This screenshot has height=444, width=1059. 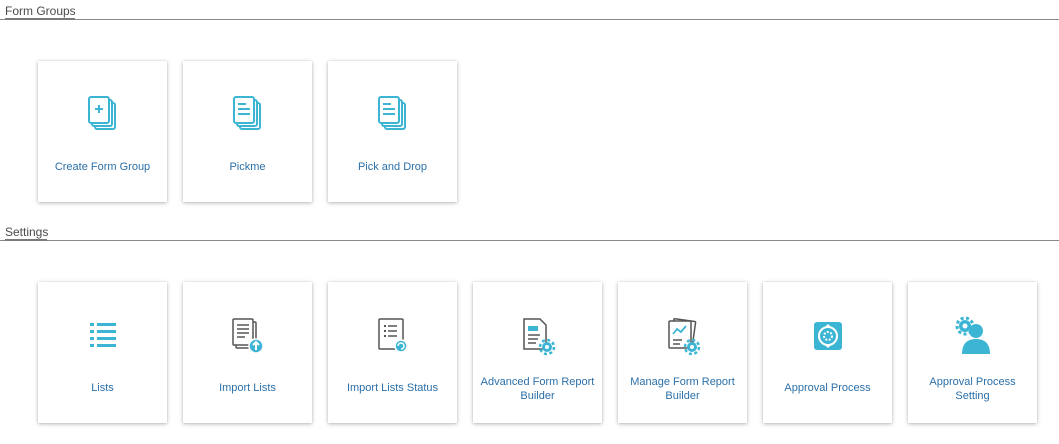 What do you see at coordinates (102, 388) in the screenshot?
I see `card-label: Lists` at bounding box center [102, 388].